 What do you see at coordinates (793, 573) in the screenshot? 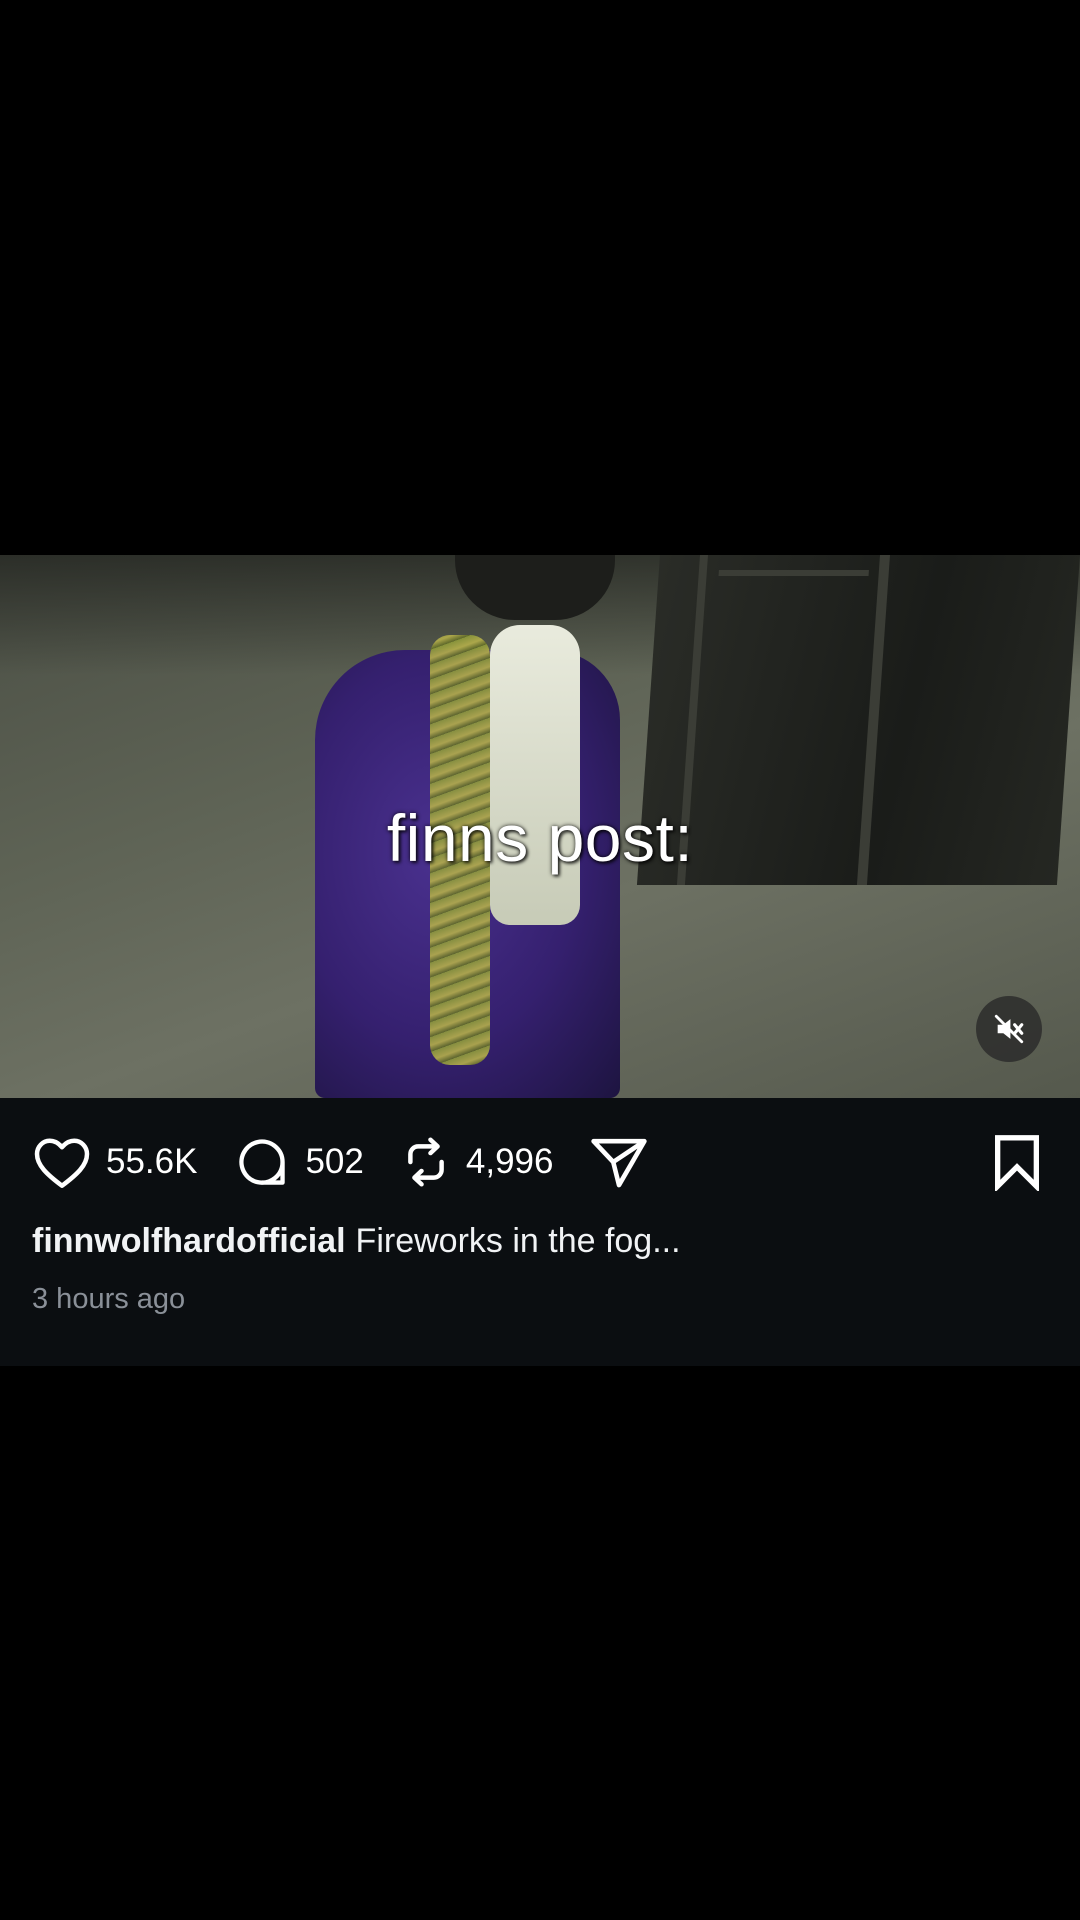
I see `video-wall-beam` at bounding box center [793, 573].